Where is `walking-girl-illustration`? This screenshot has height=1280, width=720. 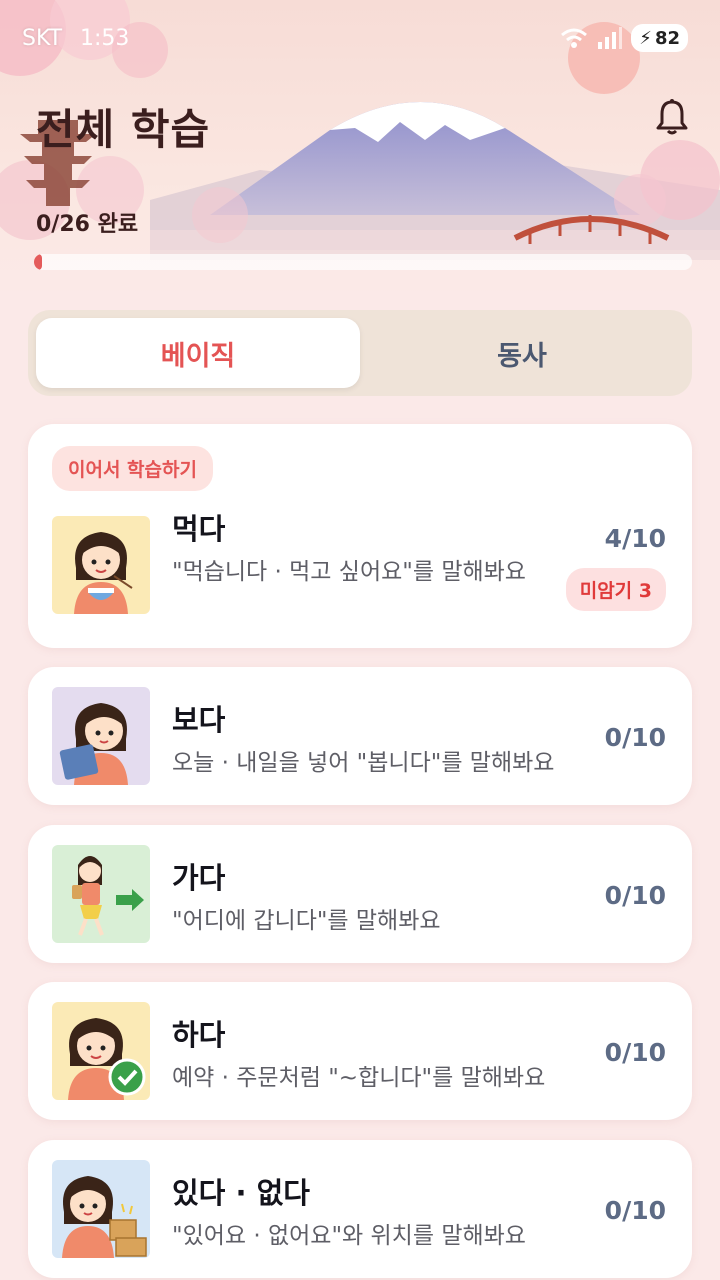
walking-girl-illustration is located at coordinates (101, 894).